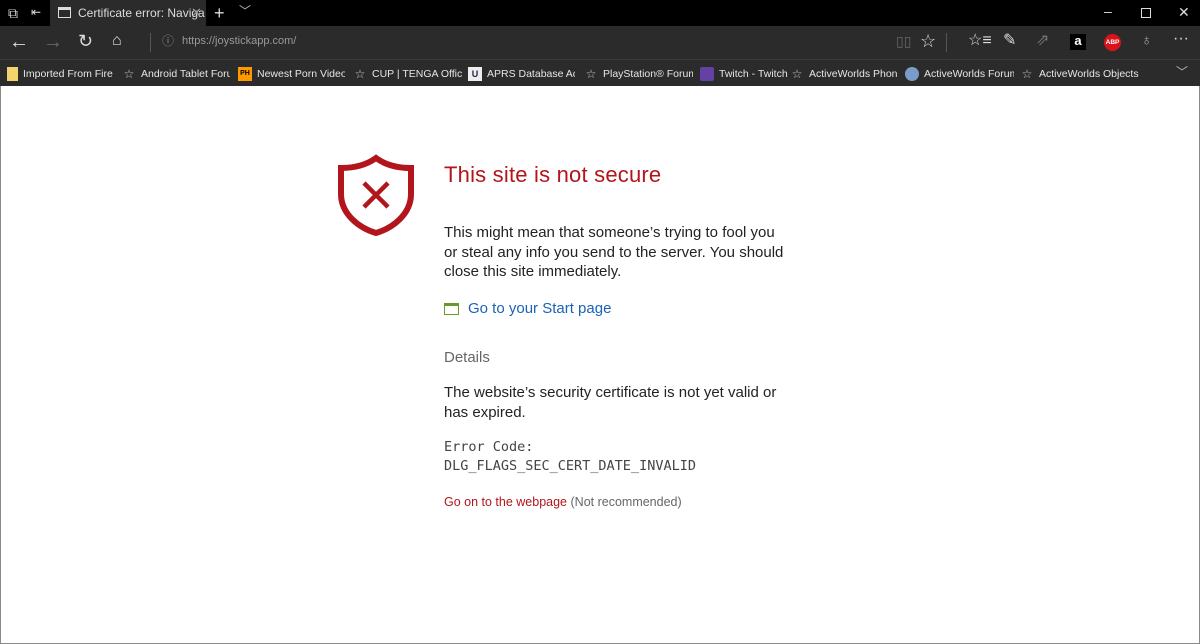 This screenshot has width=1200, height=644. What do you see at coordinates (407, 73) in the screenshot?
I see `bookmark-item: ☆CUP | TENGA Official` at bounding box center [407, 73].